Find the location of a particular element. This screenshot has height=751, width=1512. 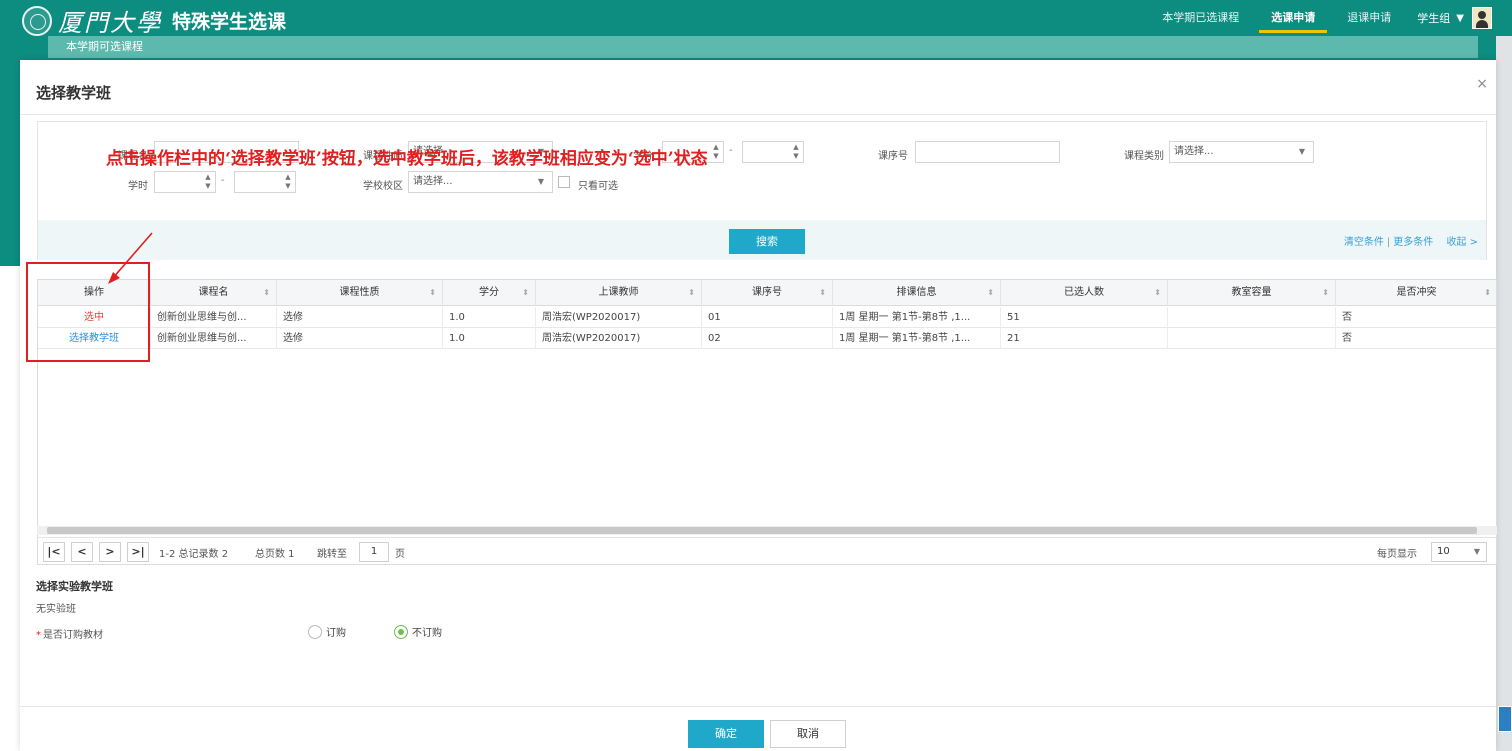

textbook-order-radio: 订购 is located at coordinates (327, 631).